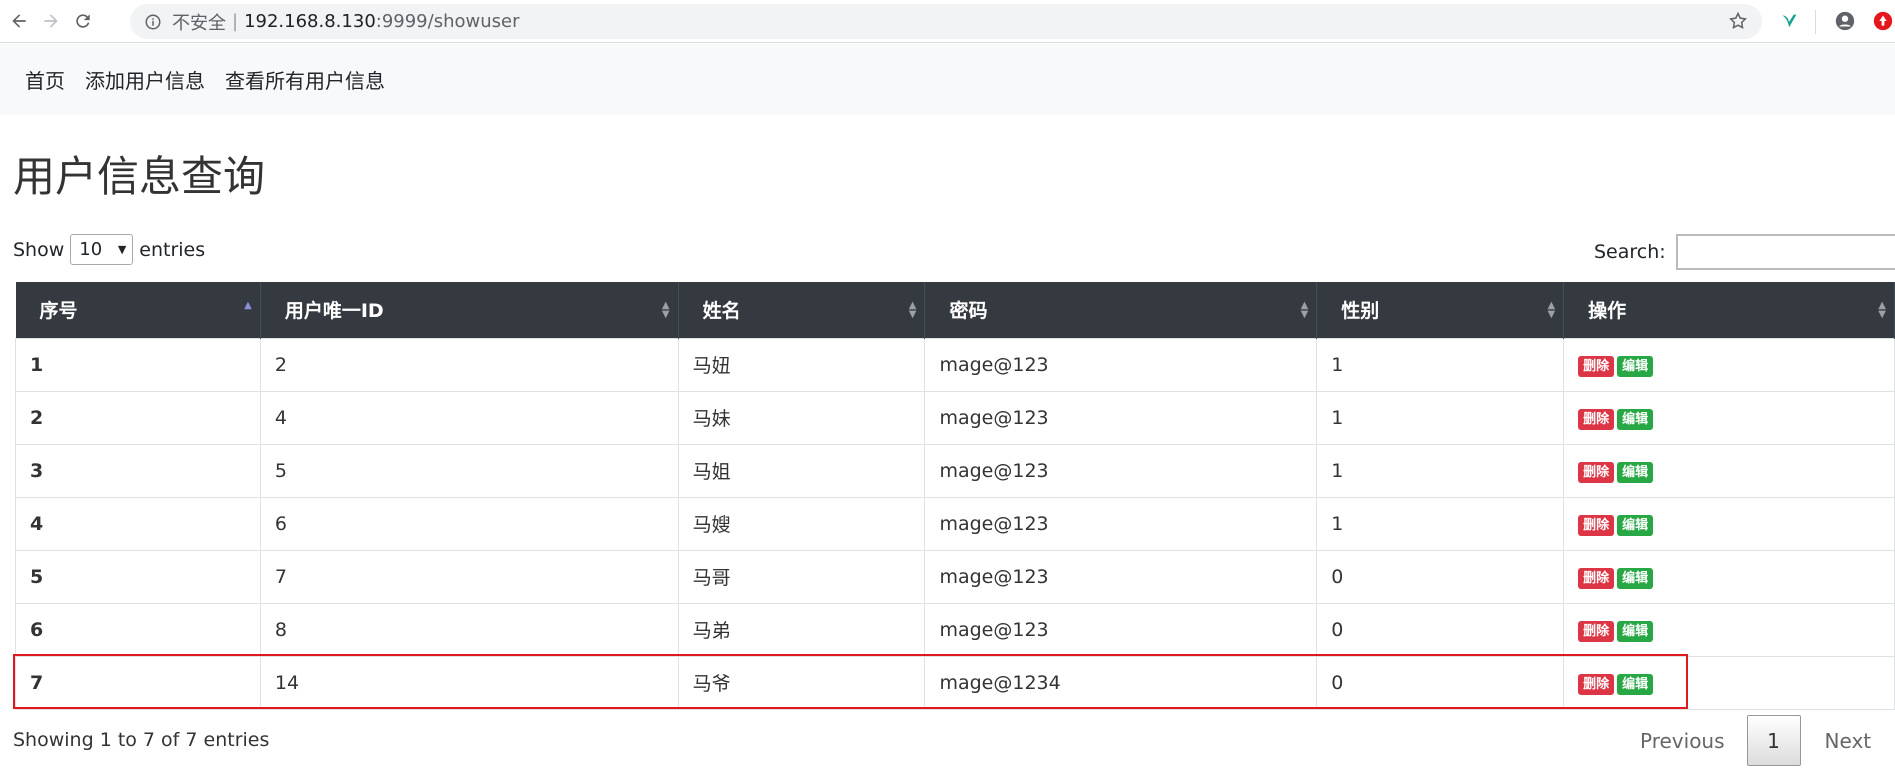  I want to click on bookmark-star-icon, so click(1738, 21).